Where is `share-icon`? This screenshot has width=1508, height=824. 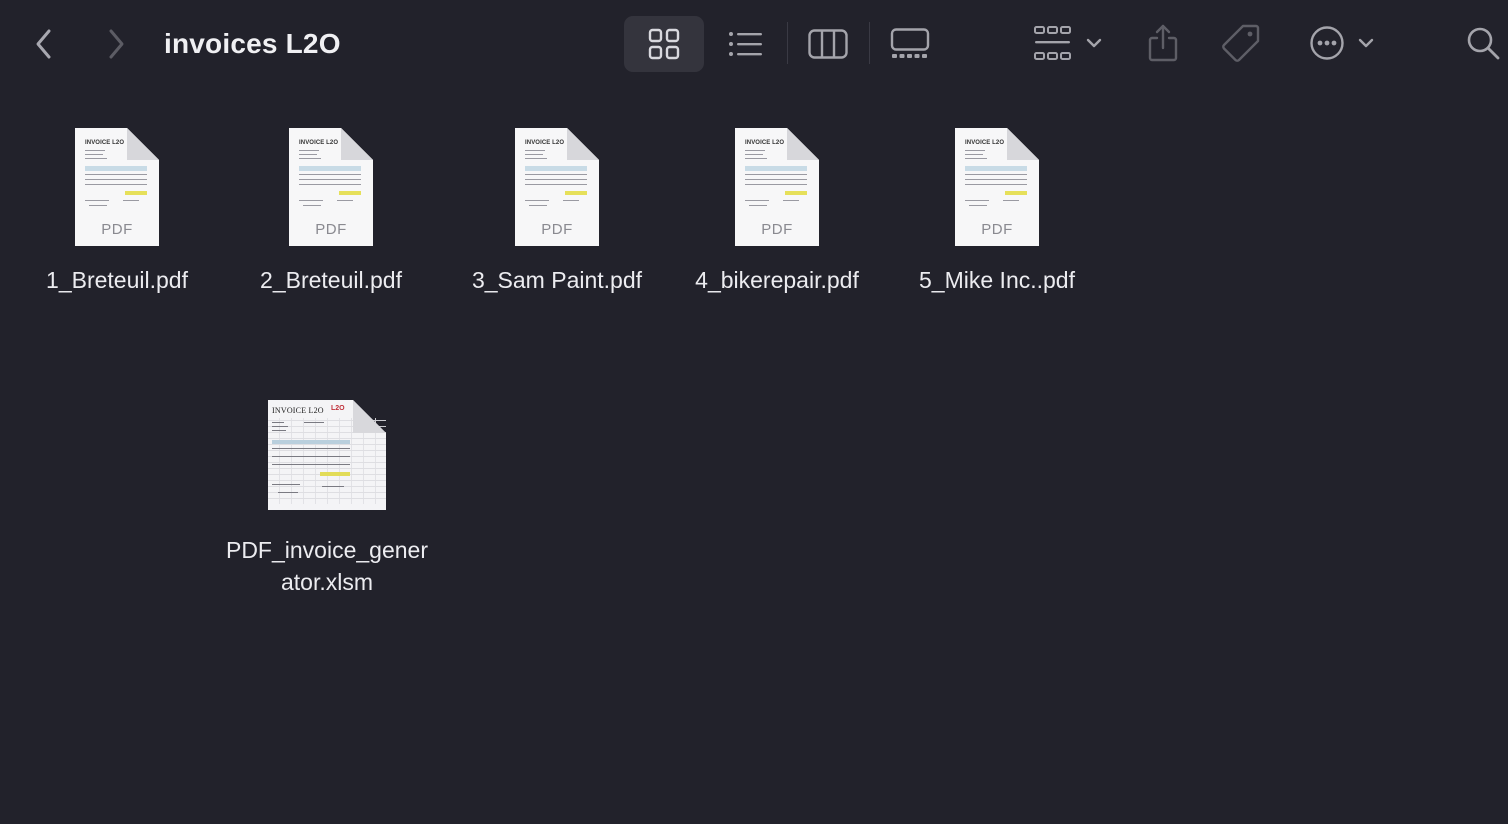
share-icon is located at coordinates (1163, 43).